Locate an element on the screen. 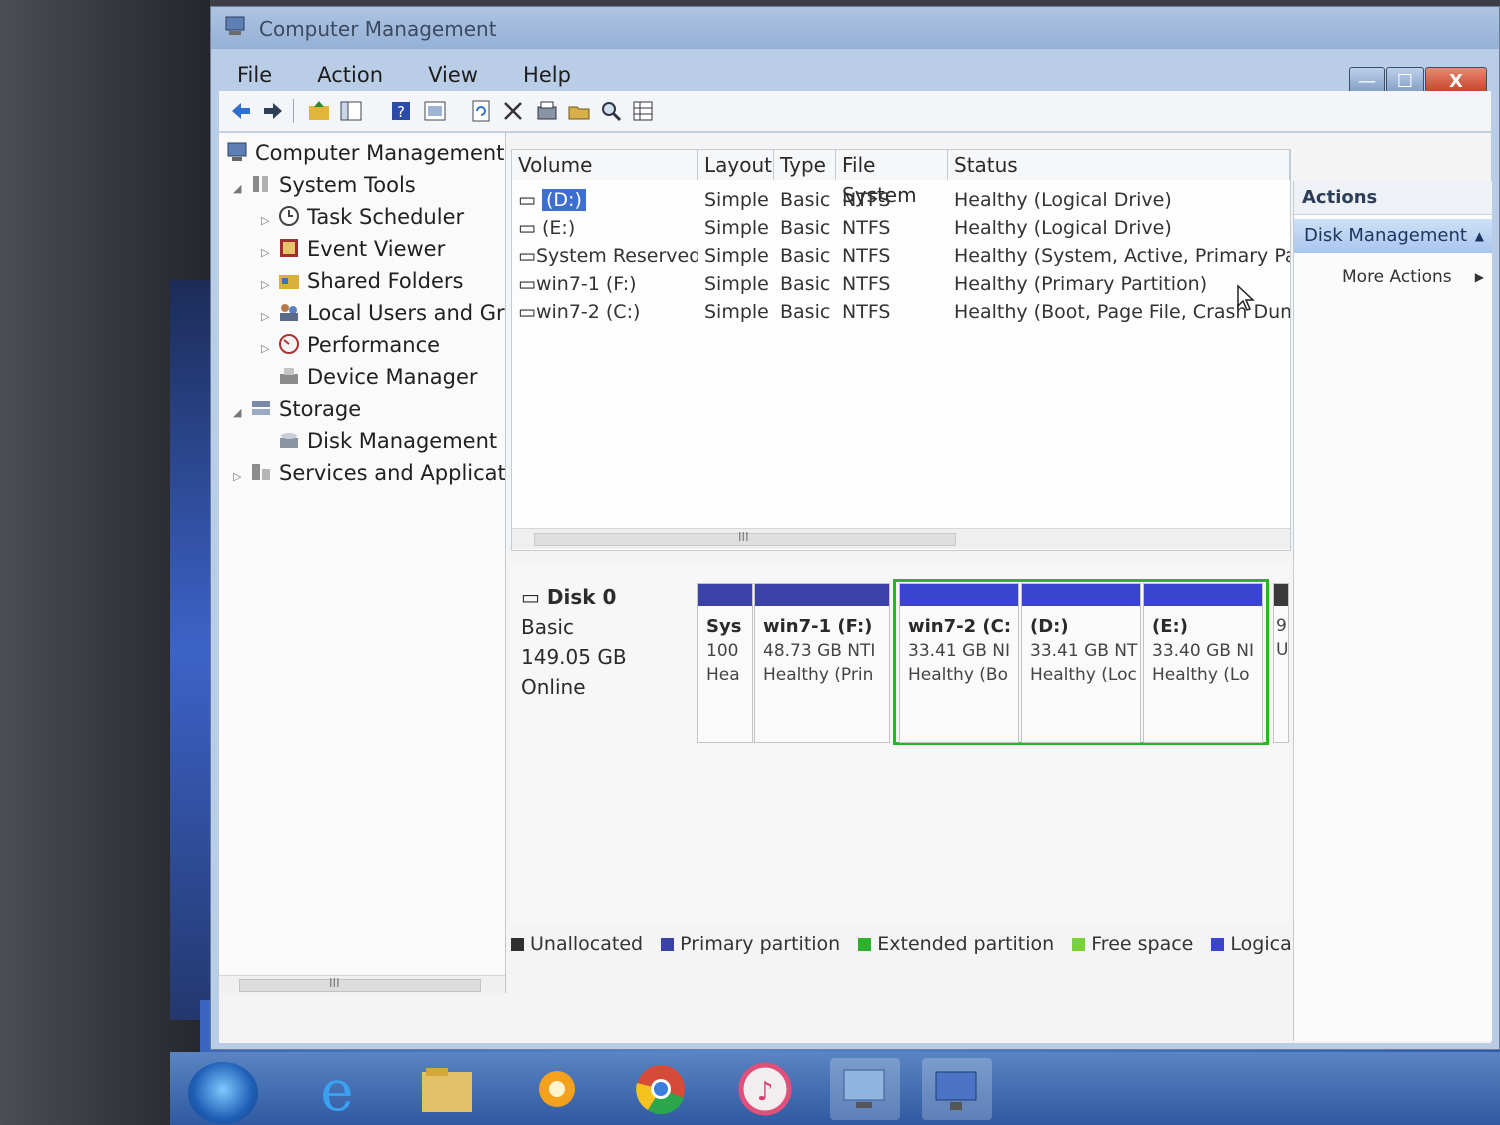 Image resolution: width=1500 pixels, height=1125 pixels. file-explorer-icon is located at coordinates (447, 1089).